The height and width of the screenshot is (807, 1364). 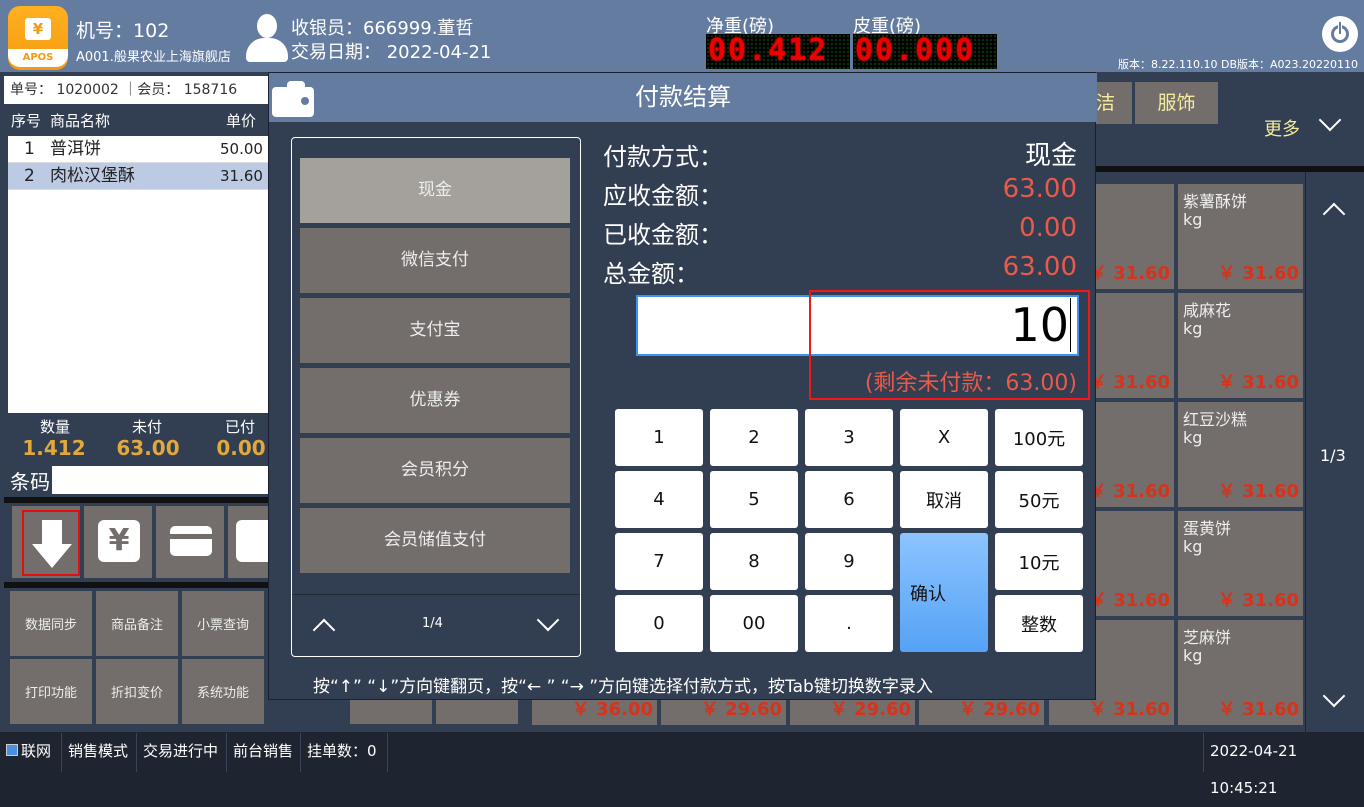 I want to click on yen-icon: ¥, so click(x=119, y=541).